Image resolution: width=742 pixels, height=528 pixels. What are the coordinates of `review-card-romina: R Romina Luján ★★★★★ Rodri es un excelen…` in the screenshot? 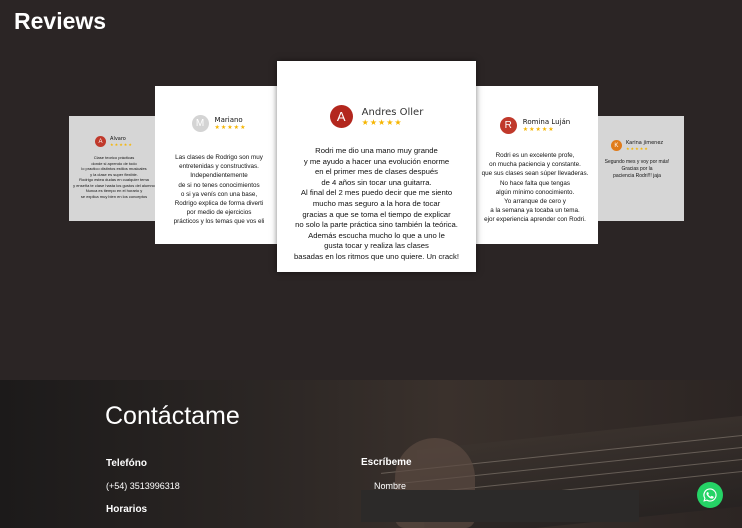 It's located at (535, 165).